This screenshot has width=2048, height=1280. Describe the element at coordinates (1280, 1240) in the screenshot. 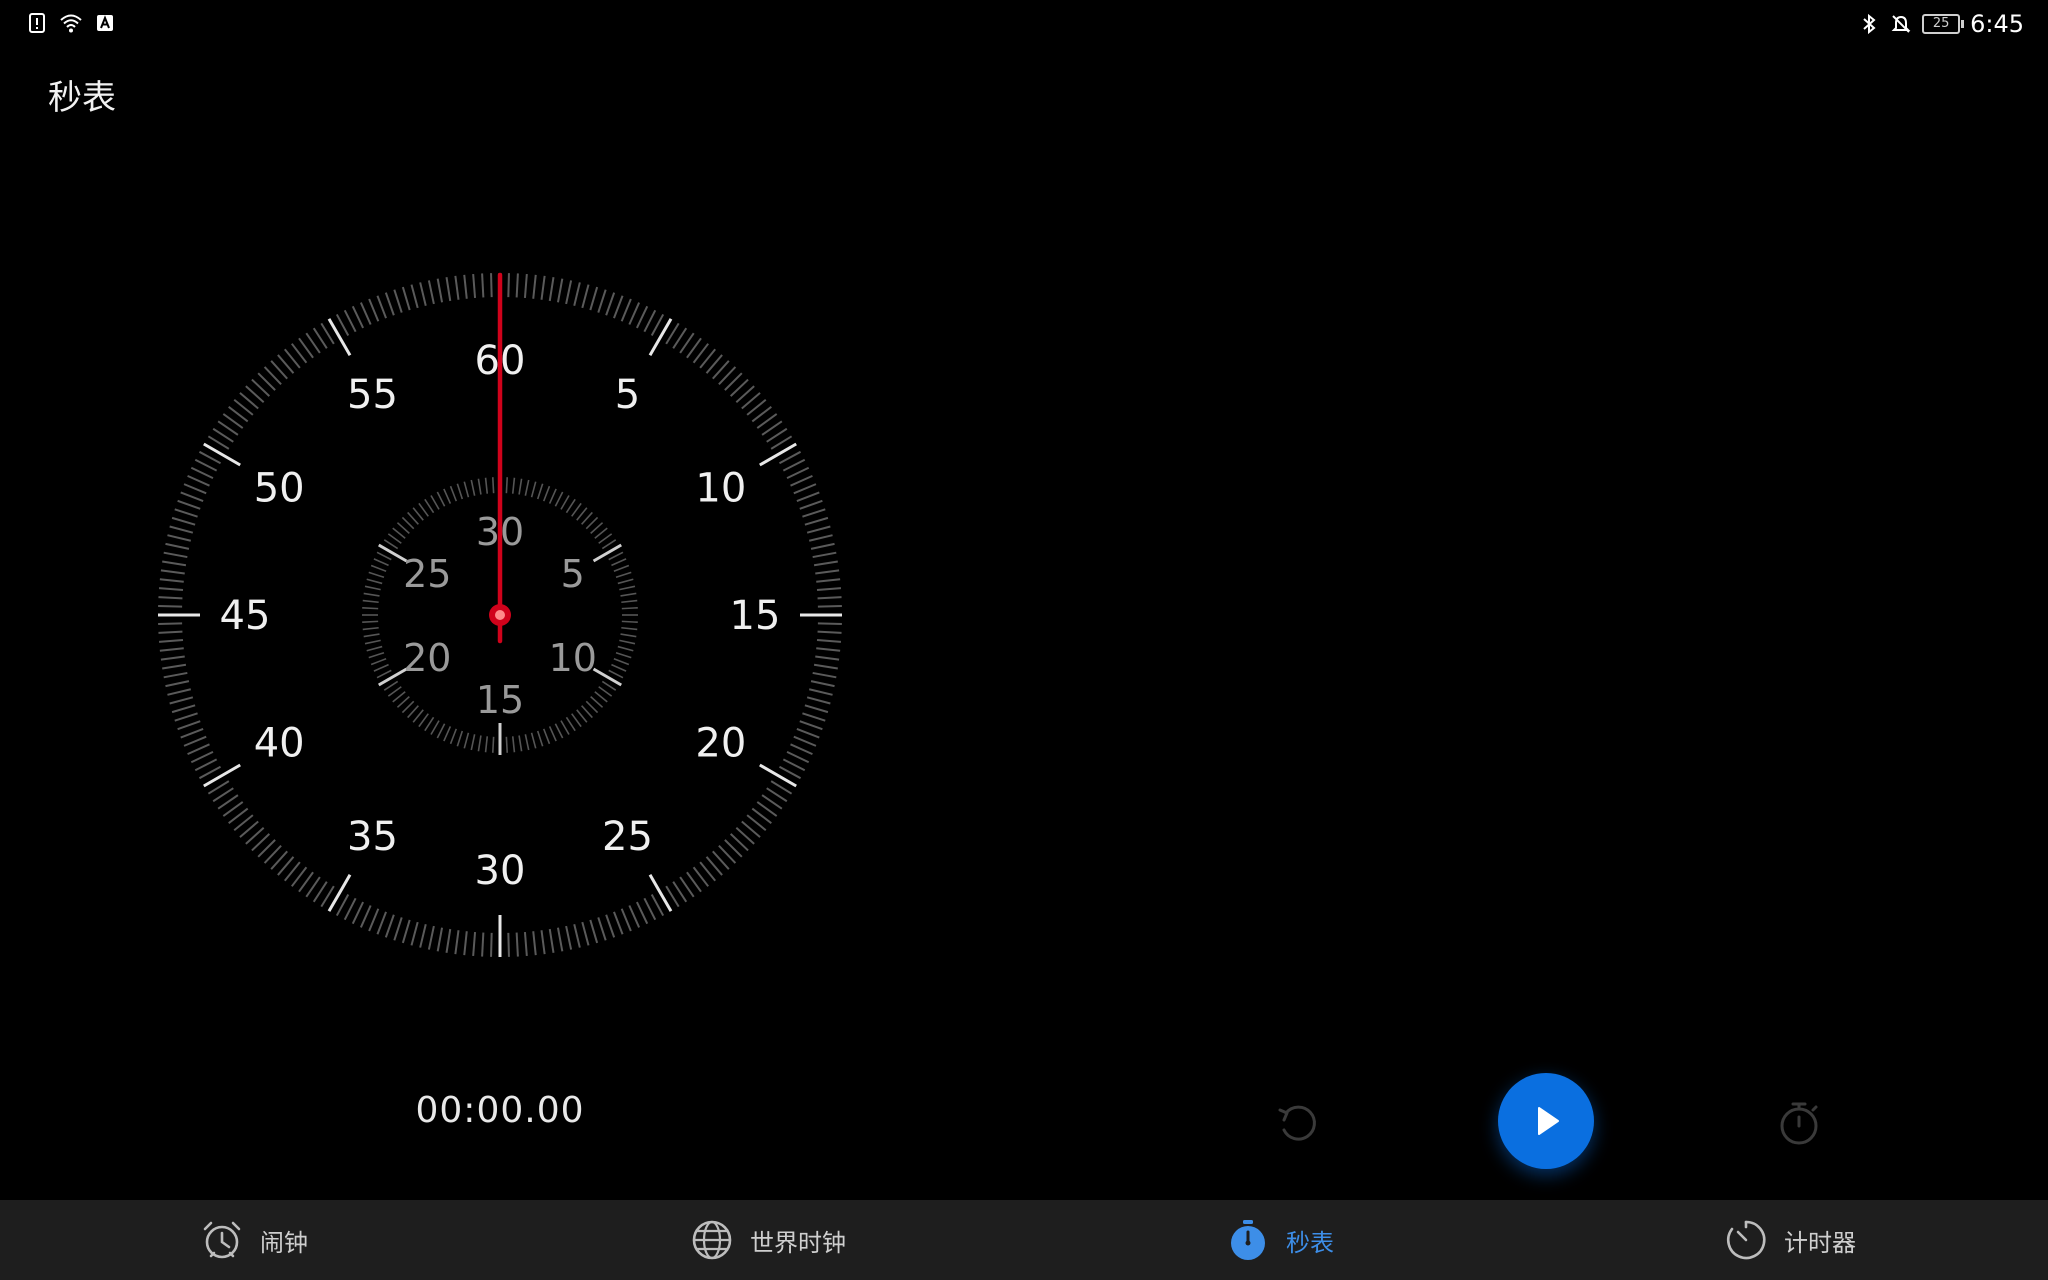

I see `tab-stopwatch: 秒表` at that location.